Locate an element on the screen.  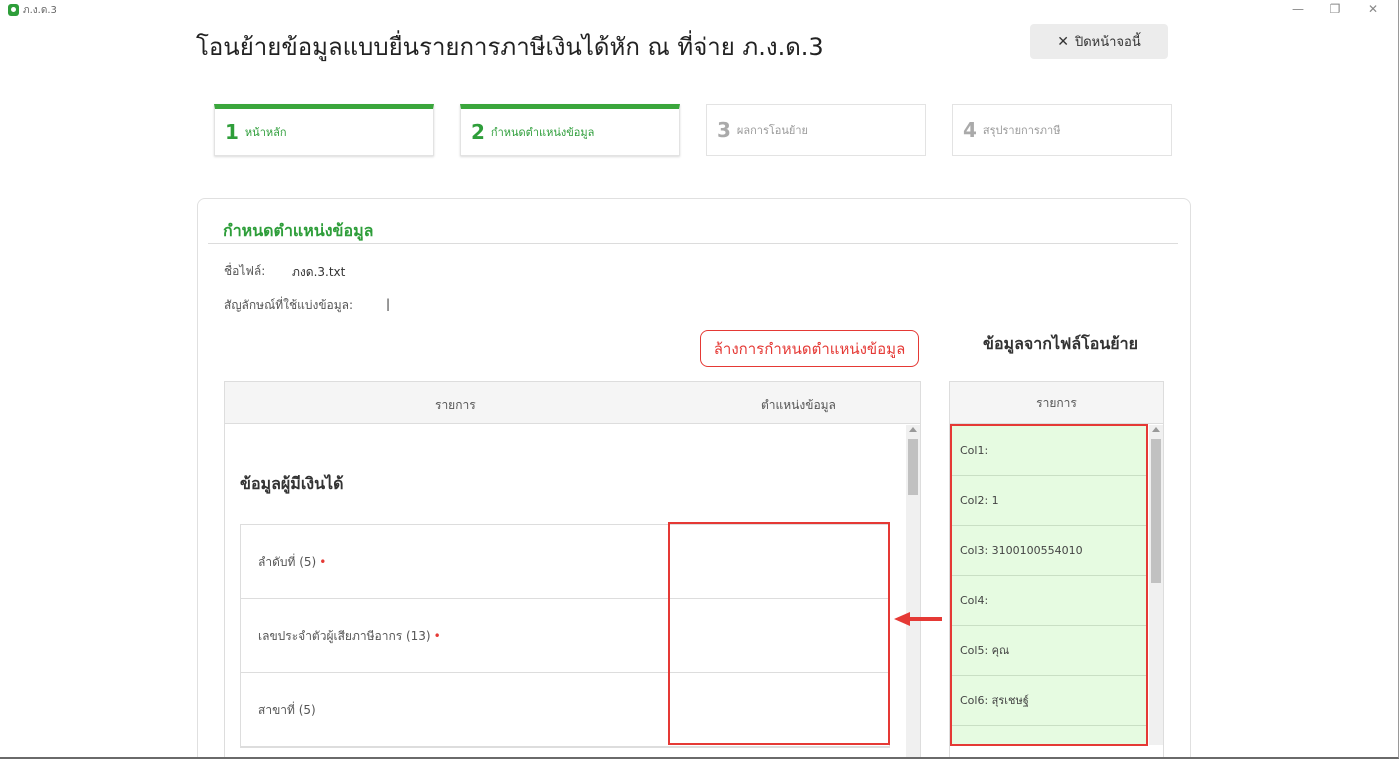
close-screen-button: ✕ ปิดหน้าจอนี้ is located at coordinates (1099, 41).